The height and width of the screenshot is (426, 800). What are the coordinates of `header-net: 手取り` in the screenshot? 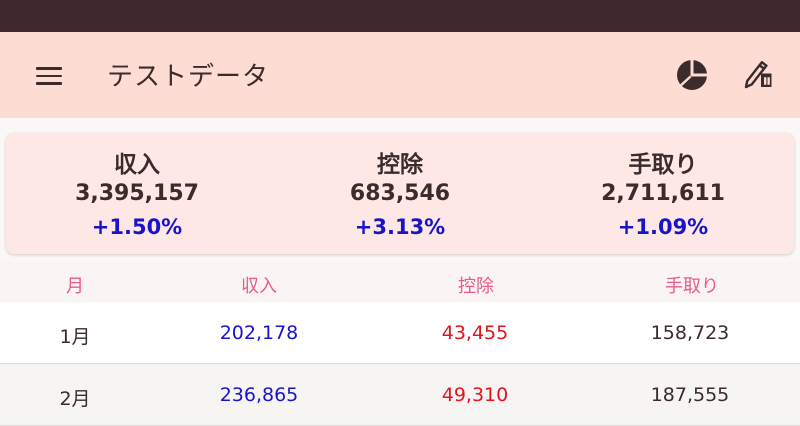 It's located at (692, 286).